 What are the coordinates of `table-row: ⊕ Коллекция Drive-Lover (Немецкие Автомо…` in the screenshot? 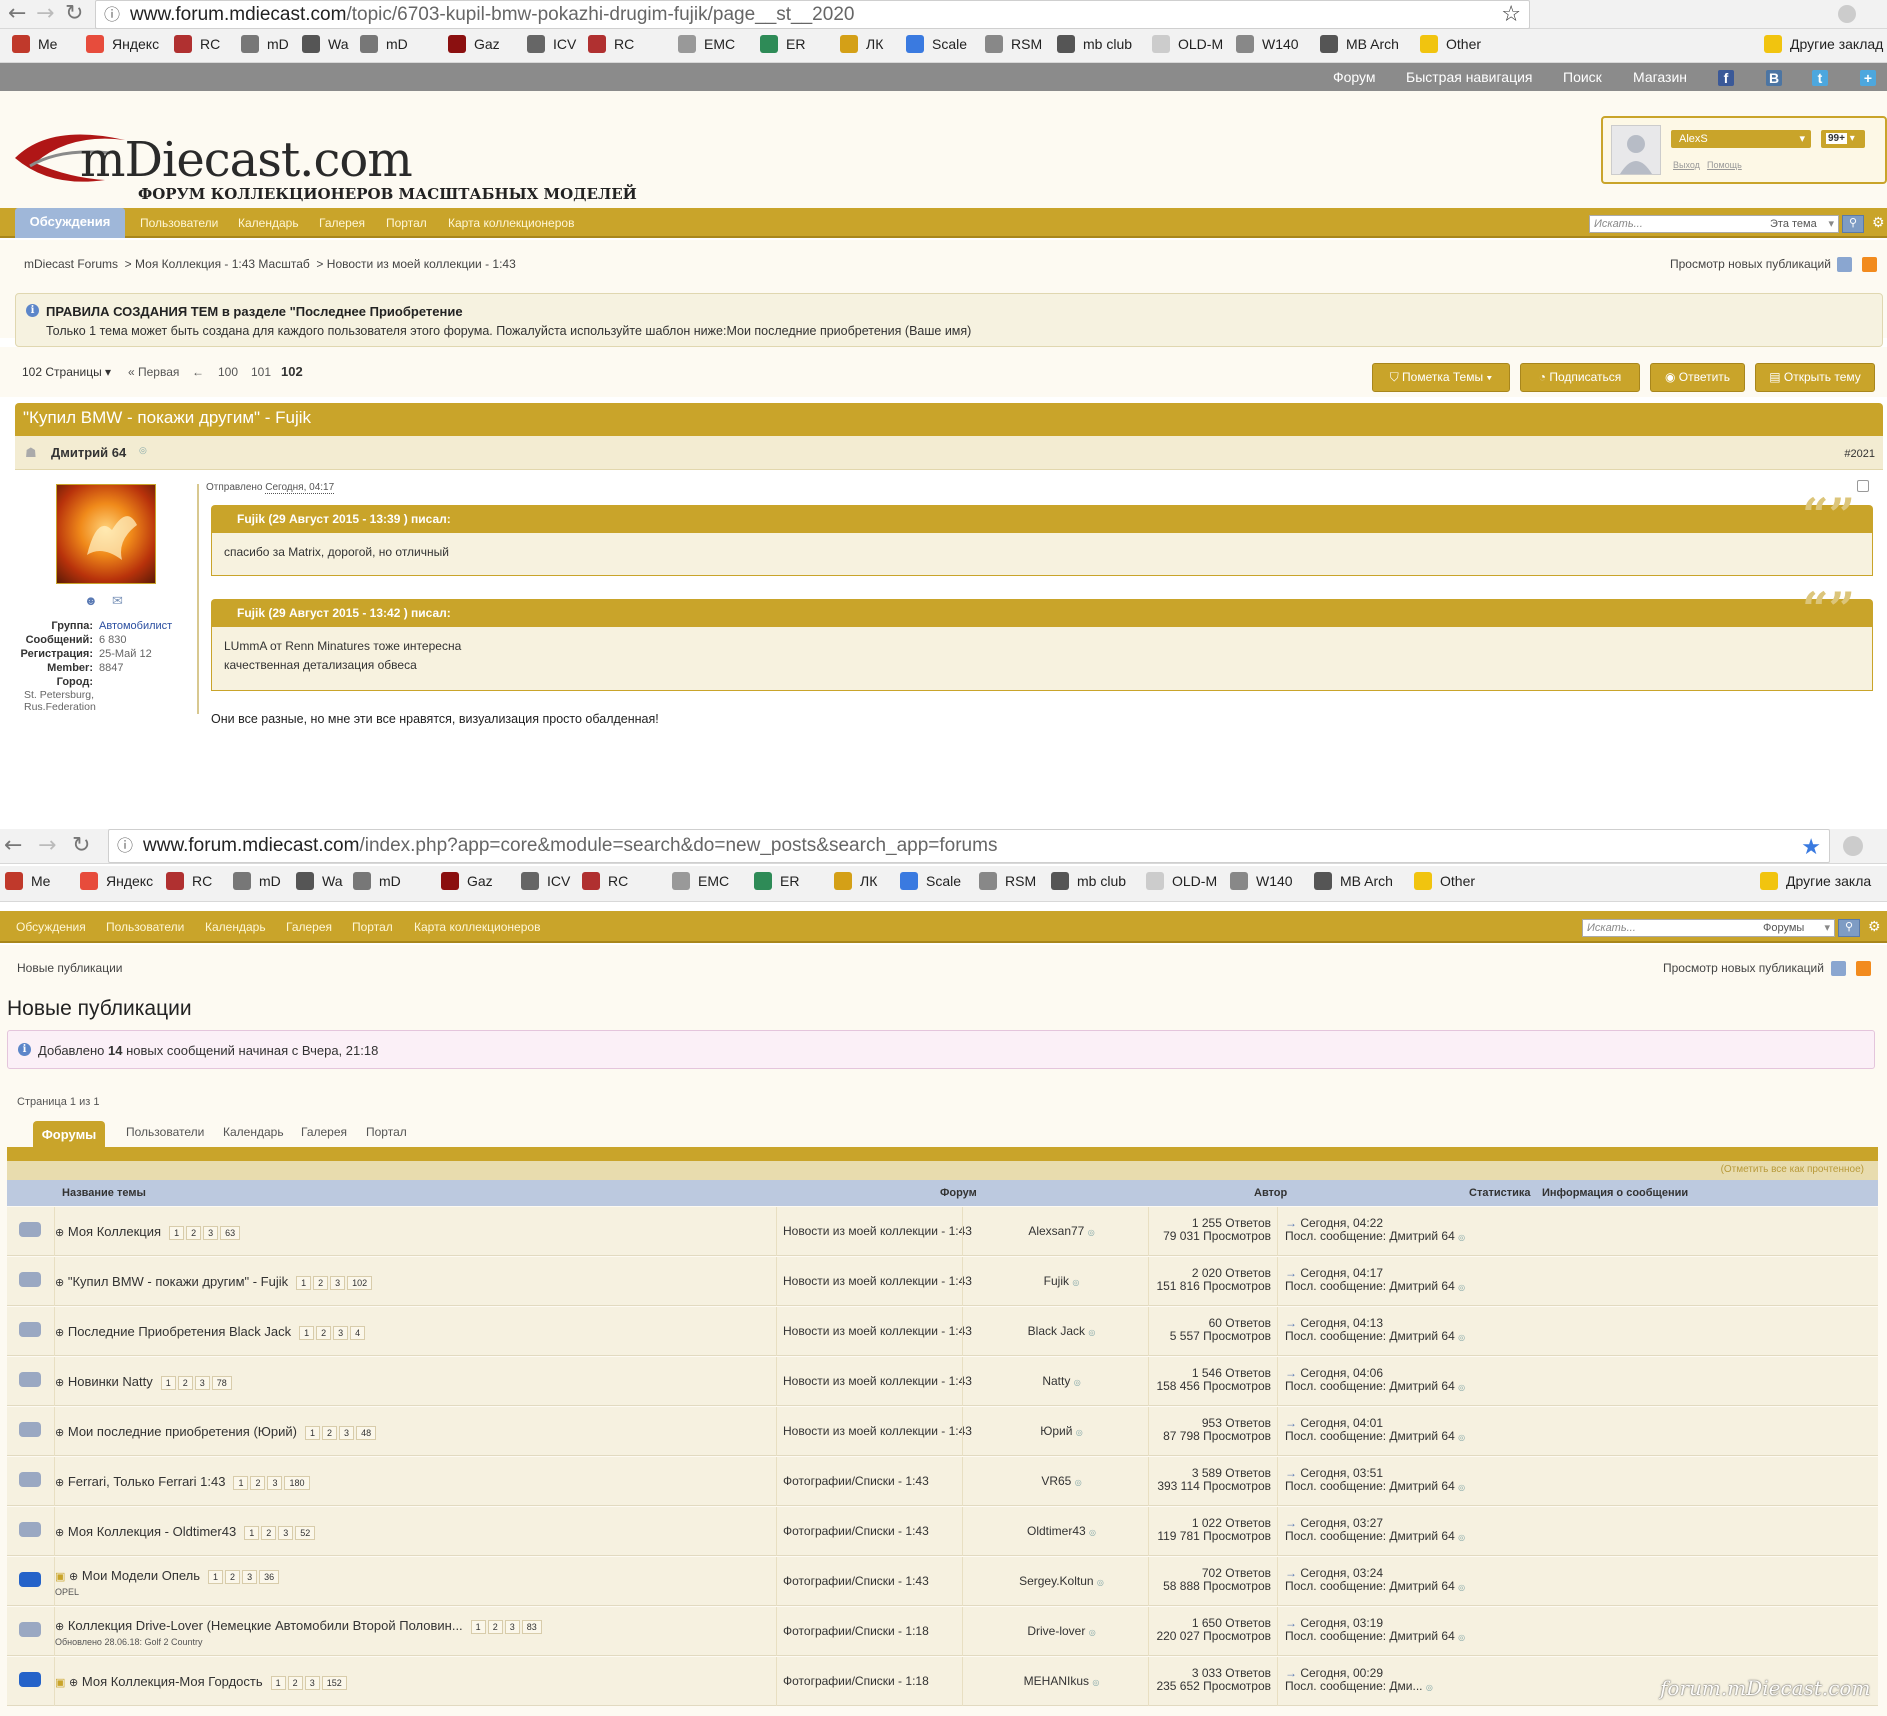 It's located at (942, 1631).